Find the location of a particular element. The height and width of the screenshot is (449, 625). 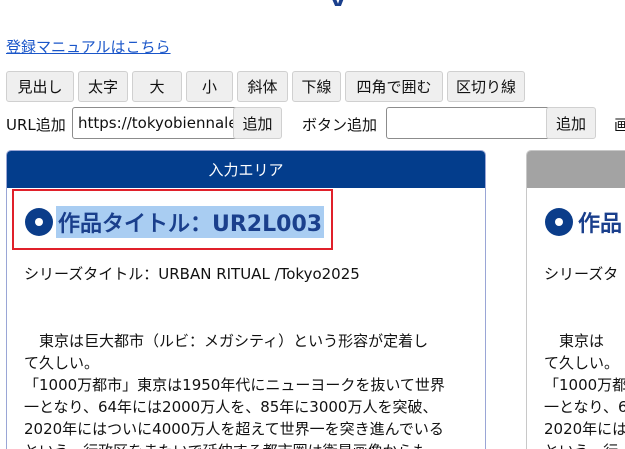

highlight-box is located at coordinates (172, 219).